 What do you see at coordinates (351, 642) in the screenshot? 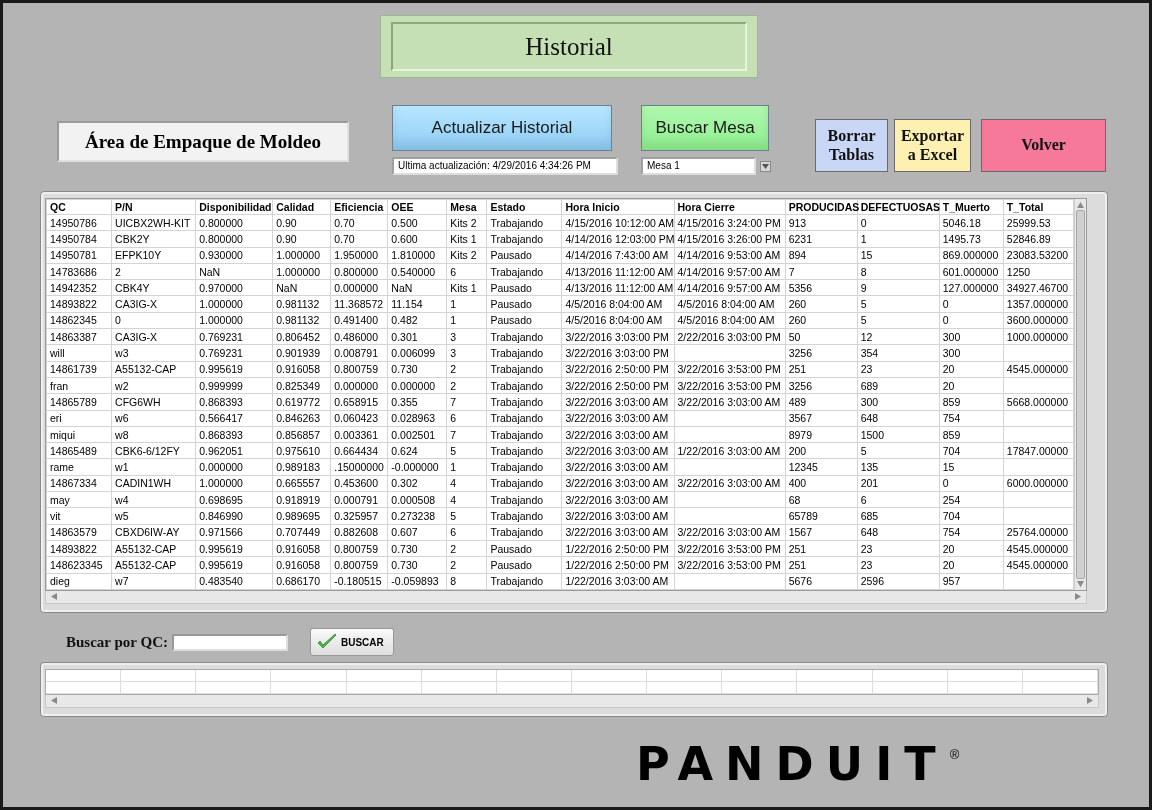
I see `search-button: BUSCAR` at bounding box center [351, 642].